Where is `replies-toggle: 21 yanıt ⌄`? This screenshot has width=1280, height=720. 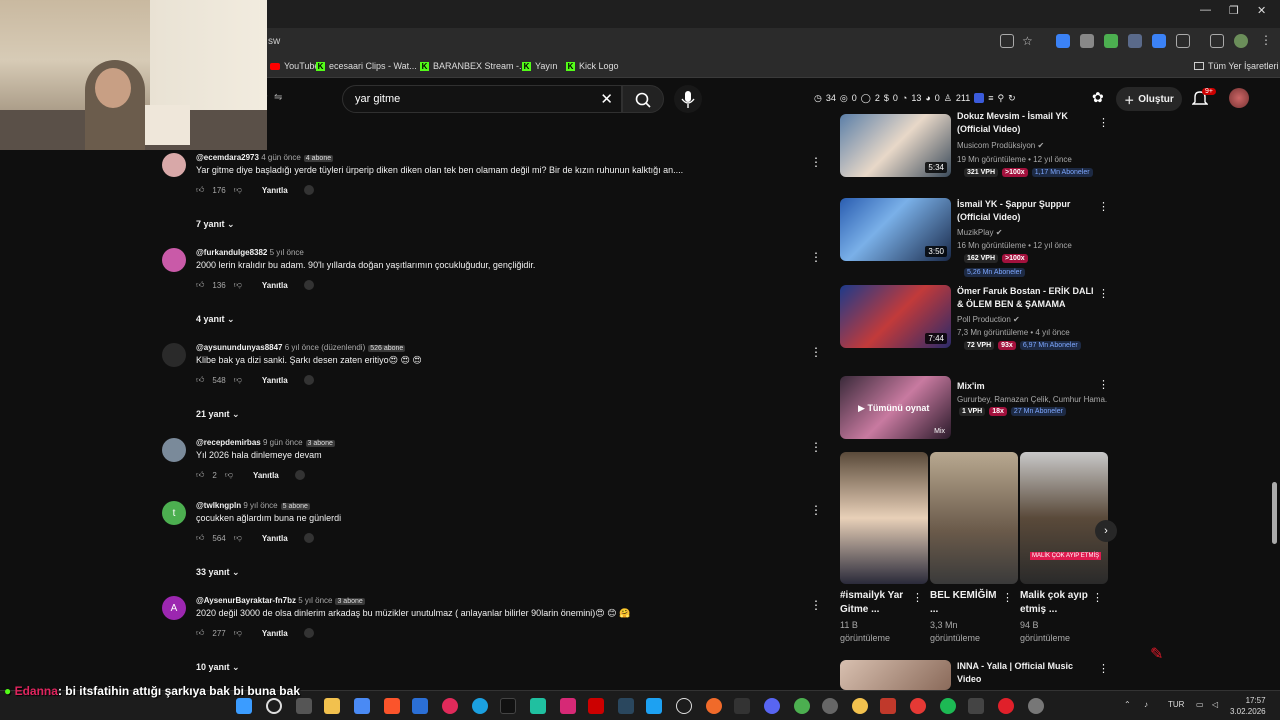 replies-toggle: 21 yanıt ⌄ is located at coordinates (218, 414).